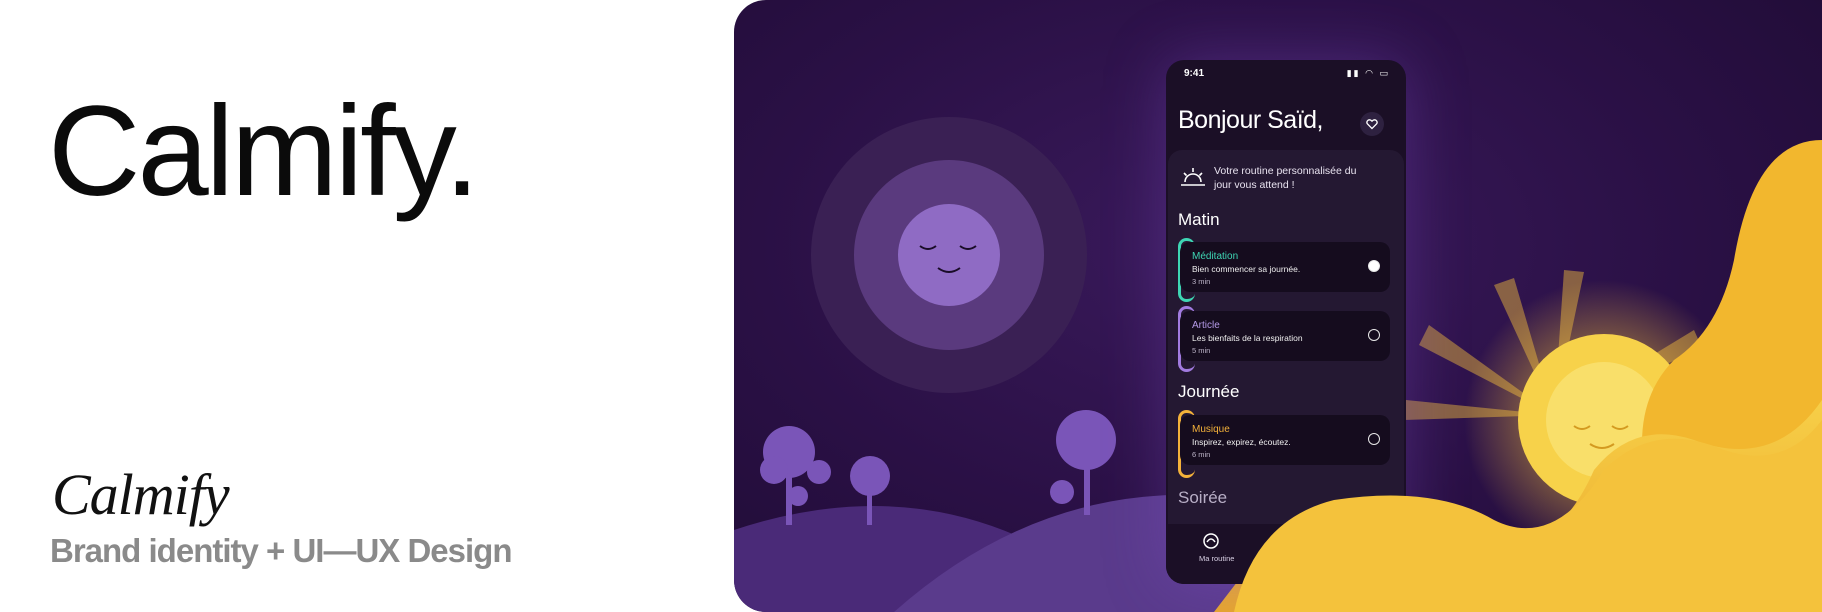 Image resolution: width=1822 pixels, height=612 pixels. I want to click on favorites-button, so click(1372, 124).